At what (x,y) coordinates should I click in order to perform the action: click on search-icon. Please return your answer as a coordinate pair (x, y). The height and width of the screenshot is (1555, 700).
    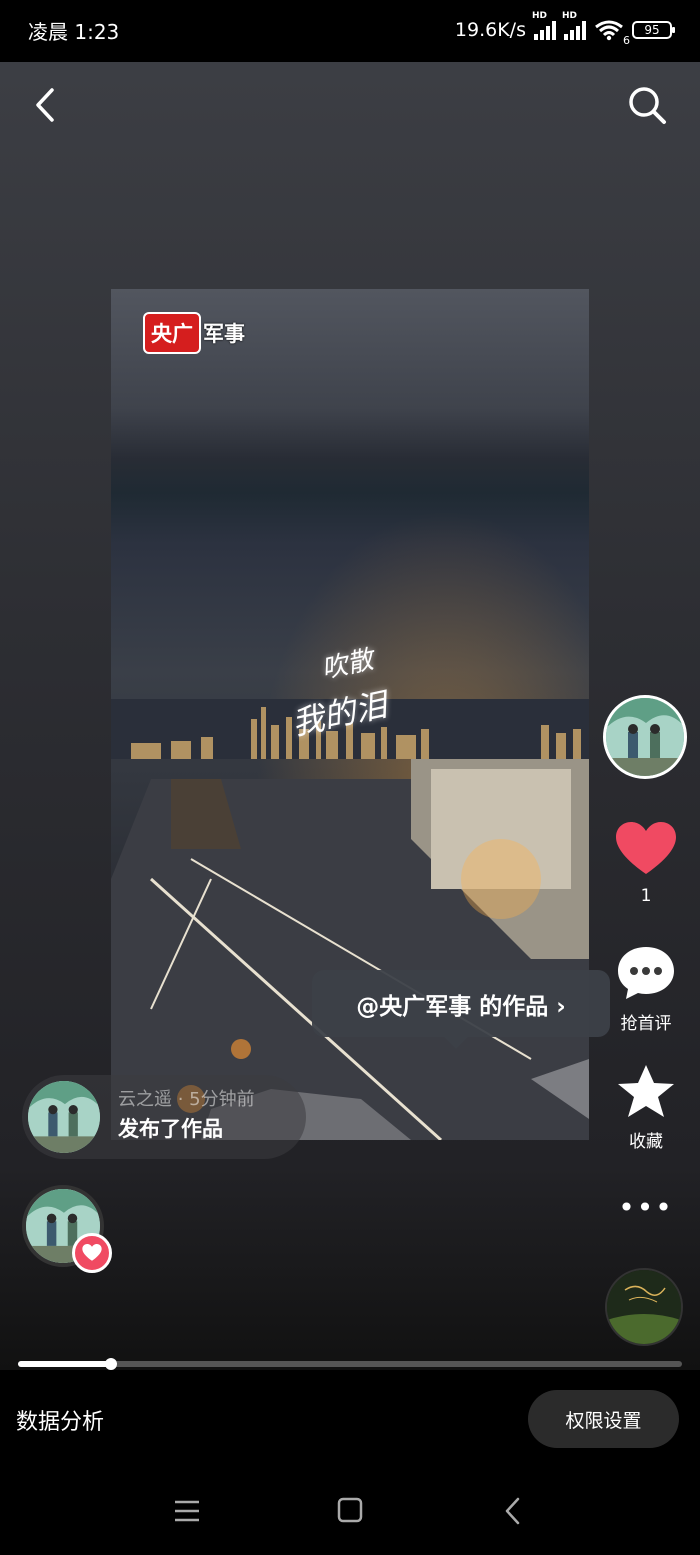
    Looking at the image, I should click on (647, 105).